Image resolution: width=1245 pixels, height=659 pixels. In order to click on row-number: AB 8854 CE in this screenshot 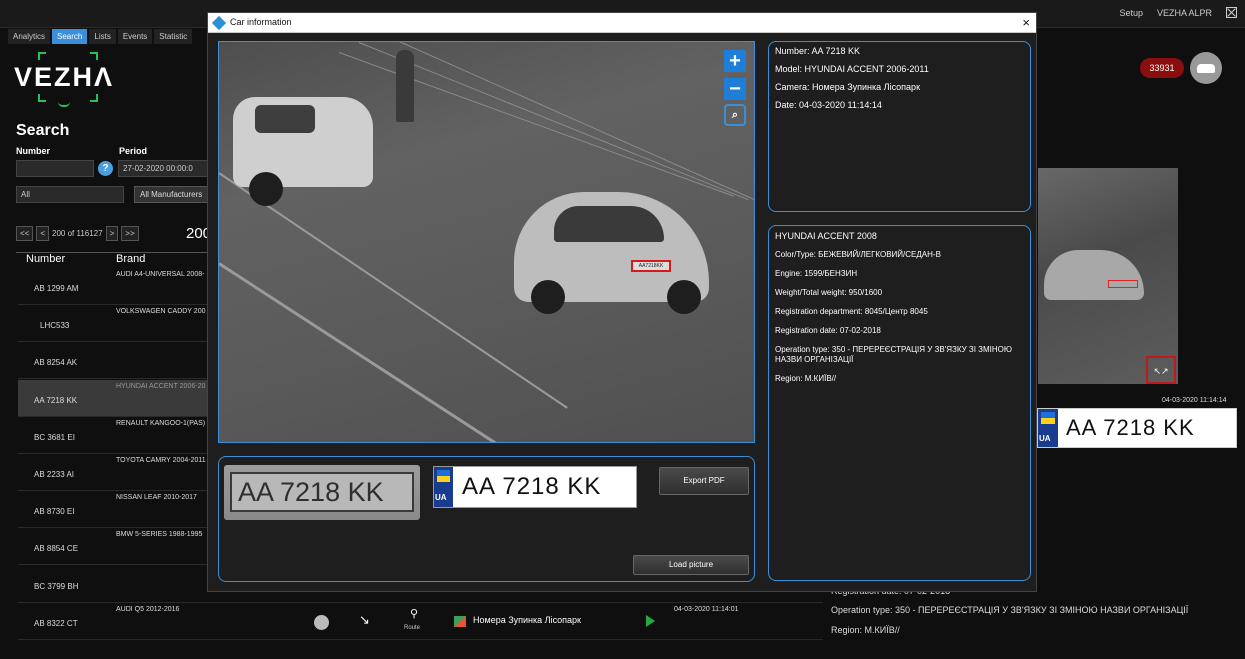, I will do `click(56, 548)`.